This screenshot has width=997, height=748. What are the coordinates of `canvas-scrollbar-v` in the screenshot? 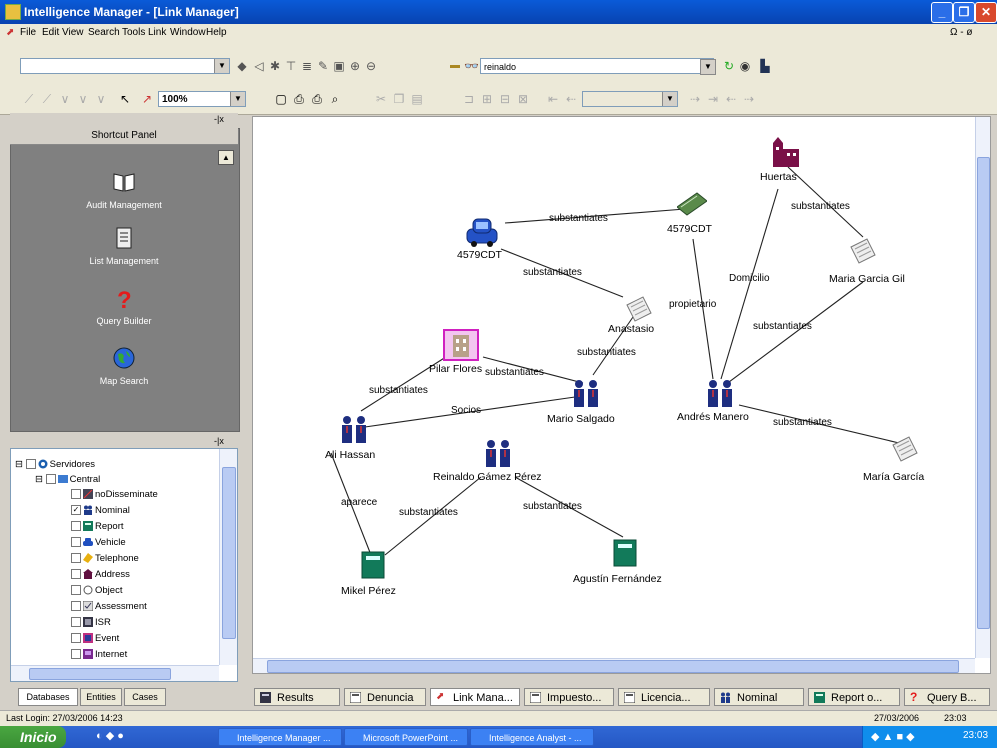 It's located at (982, 387).